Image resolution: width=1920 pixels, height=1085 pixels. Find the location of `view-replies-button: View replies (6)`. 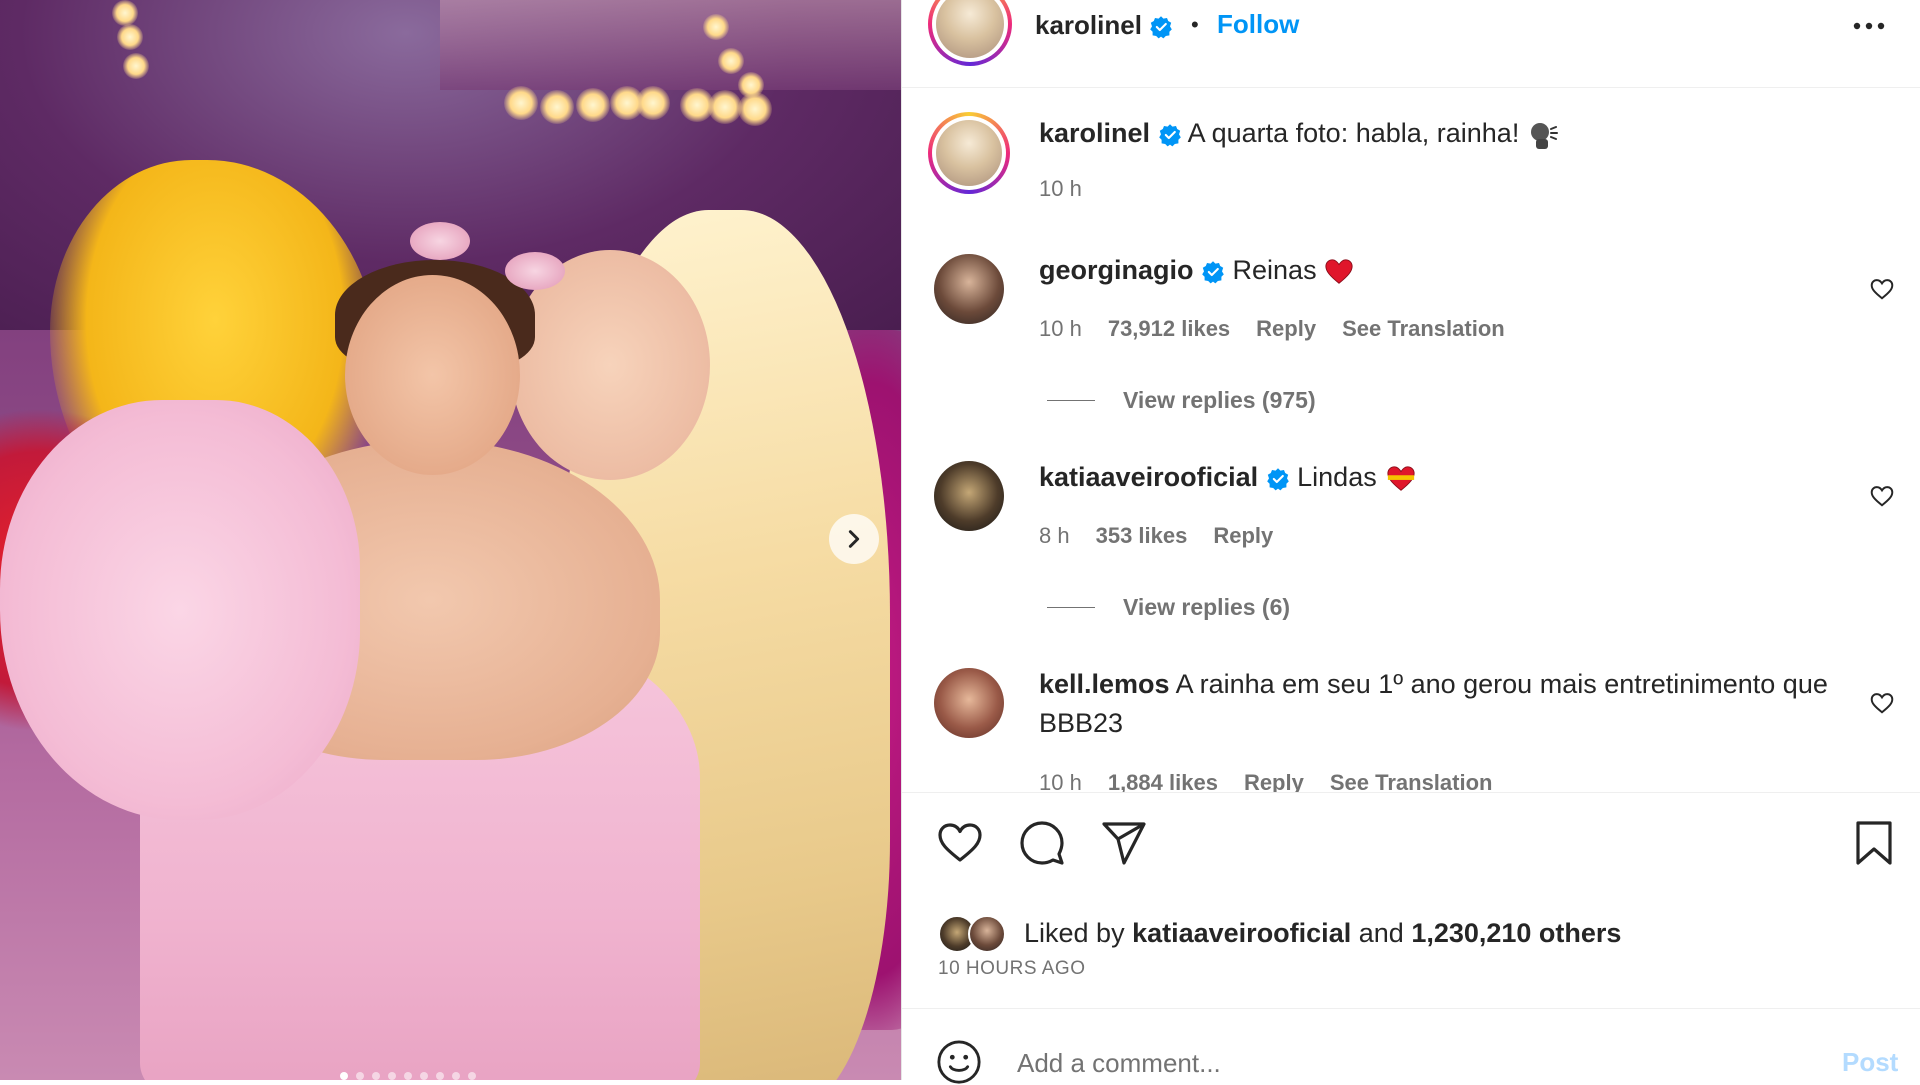

view-replies-button: View replies (6) is located at coordinates (1168, 607).